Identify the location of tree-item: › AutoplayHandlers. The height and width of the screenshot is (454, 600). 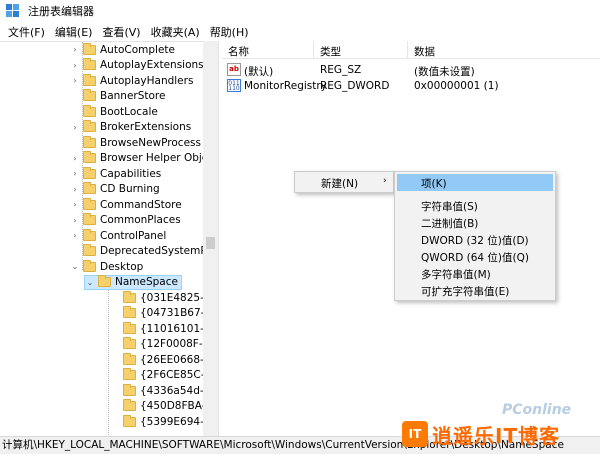
(131, 81).